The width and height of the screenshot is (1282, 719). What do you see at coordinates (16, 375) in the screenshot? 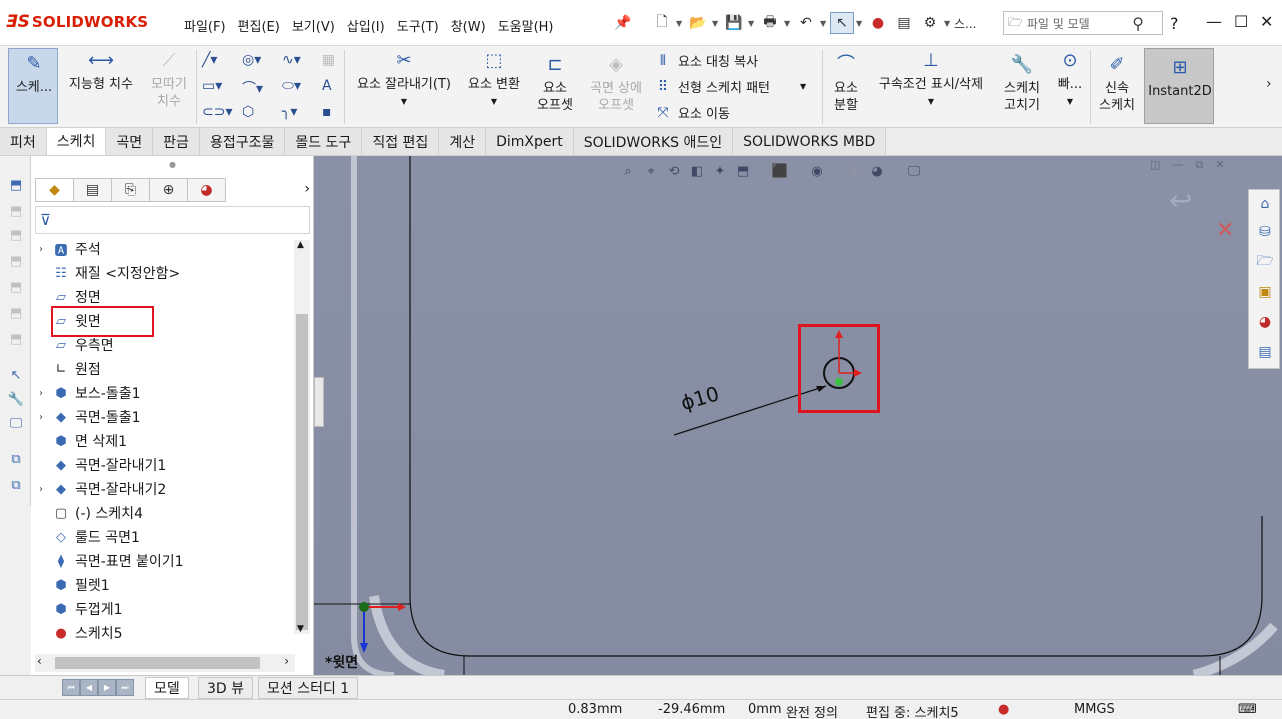
I see `select-tool-icon: ↖` at bounding box center [16, 375].